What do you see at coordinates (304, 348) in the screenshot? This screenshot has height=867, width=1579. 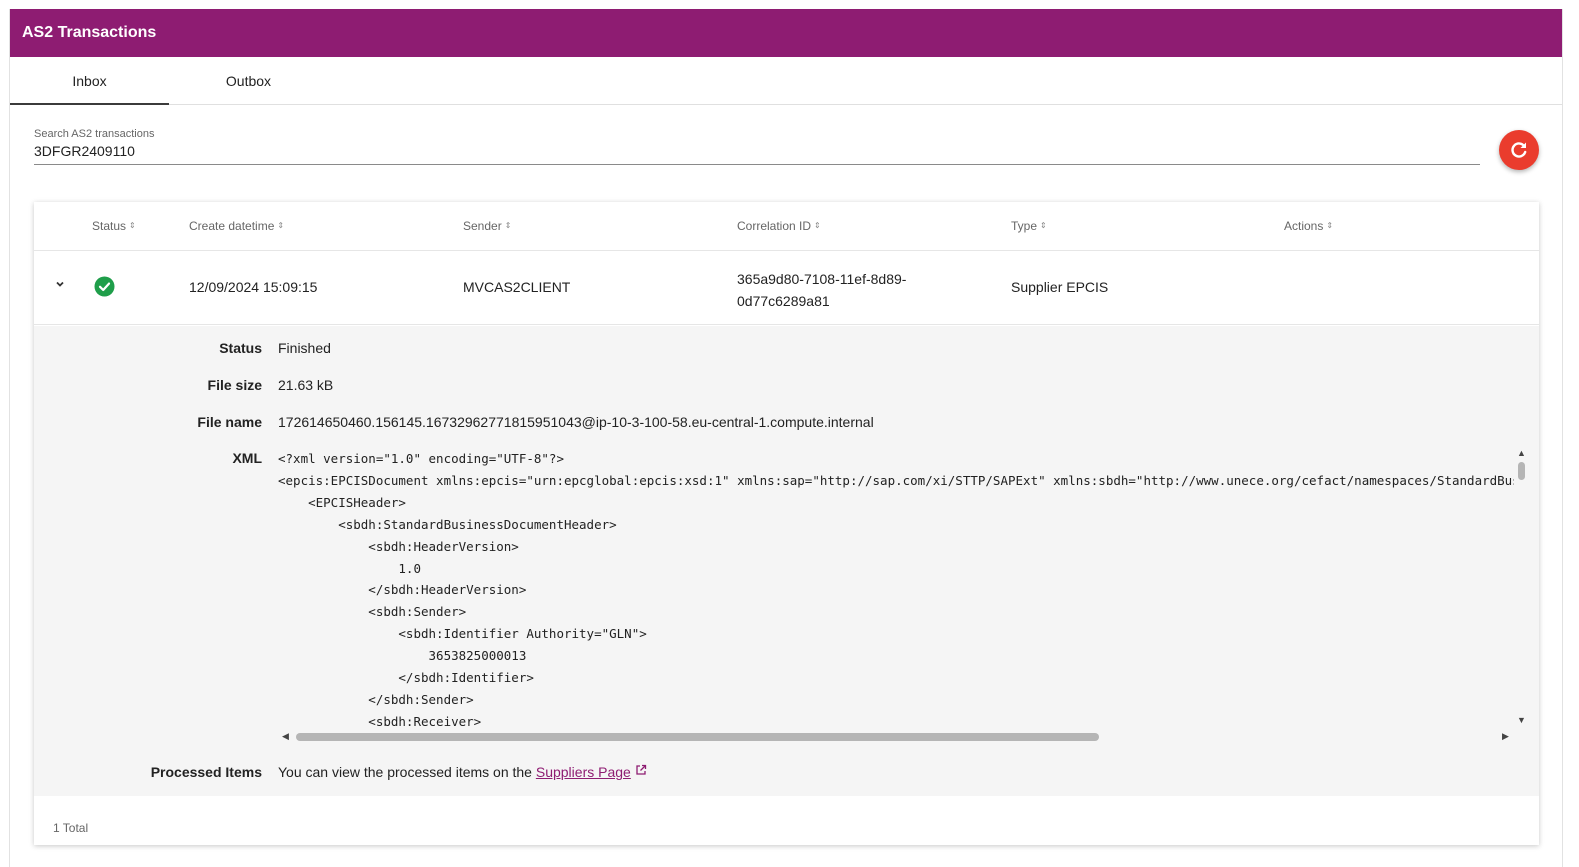 I see `status-value: Finished` at bounding box center [304, 348].